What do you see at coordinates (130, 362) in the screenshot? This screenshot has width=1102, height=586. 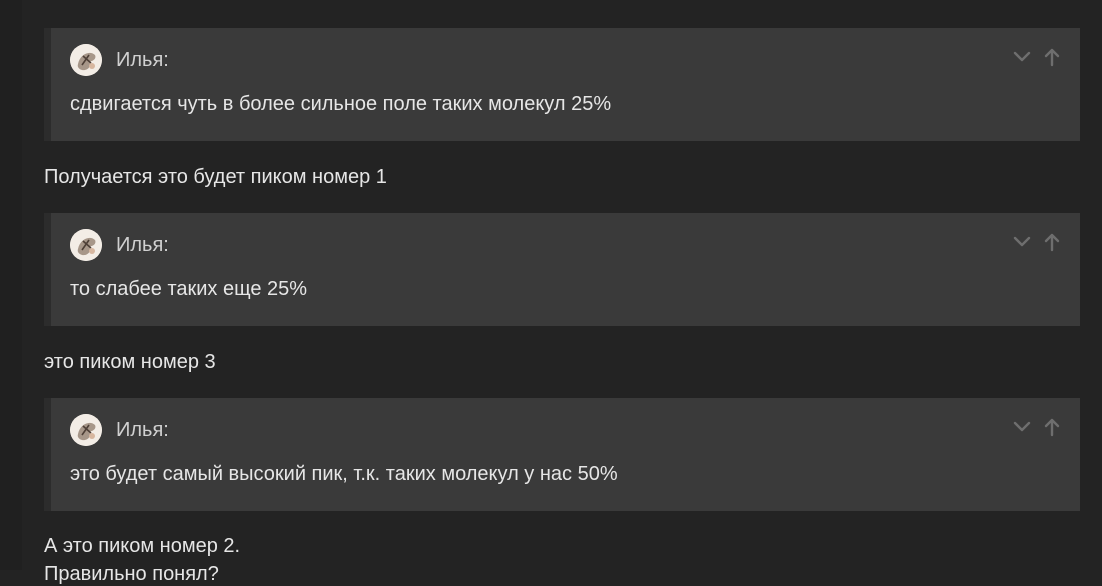 I see `message-text: это пиком номер 3` at bounding box center [130, 362].